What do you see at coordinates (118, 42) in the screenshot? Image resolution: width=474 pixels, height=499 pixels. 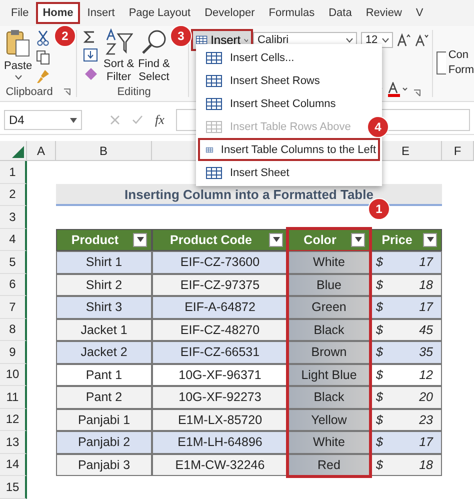 I see `sort-filter-icon` at bounding box center [118, 42].